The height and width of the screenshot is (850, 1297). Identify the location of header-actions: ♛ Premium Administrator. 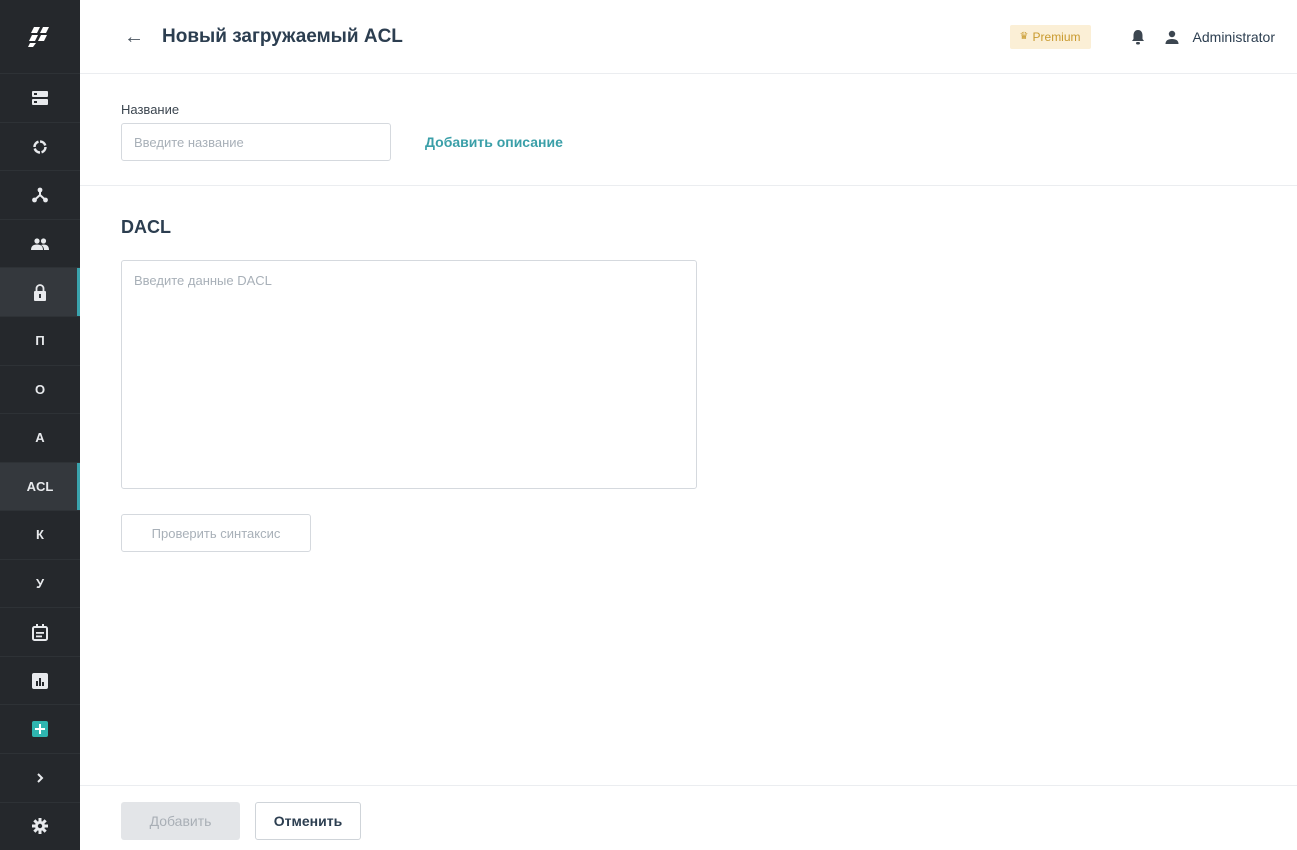
(1142, 36).